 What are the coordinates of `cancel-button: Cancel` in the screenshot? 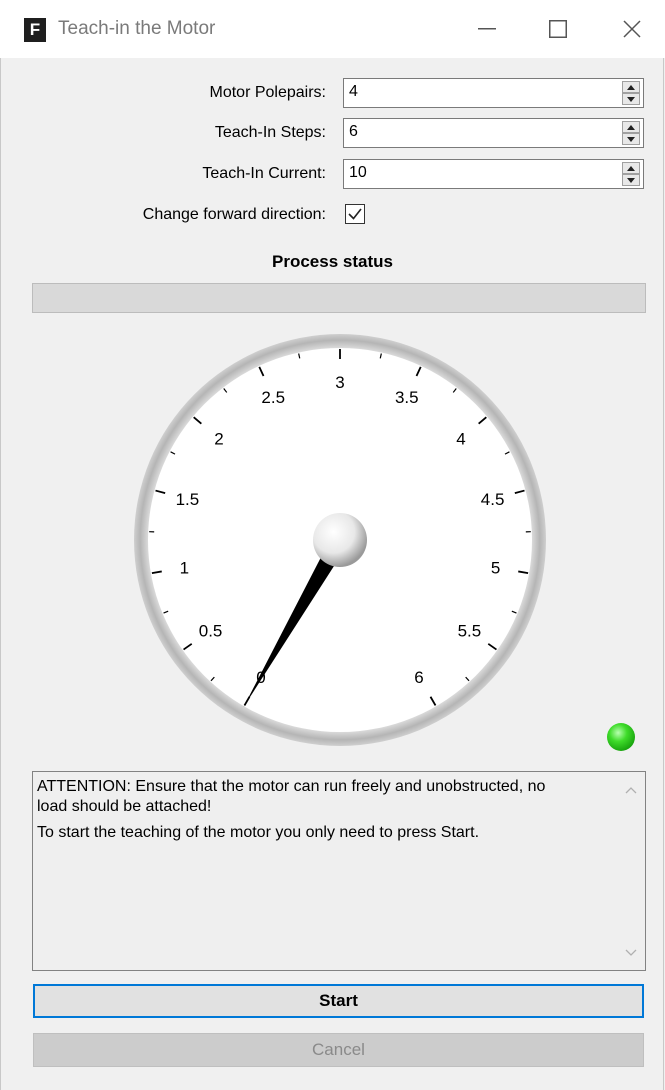 It's located at (338, 1050).